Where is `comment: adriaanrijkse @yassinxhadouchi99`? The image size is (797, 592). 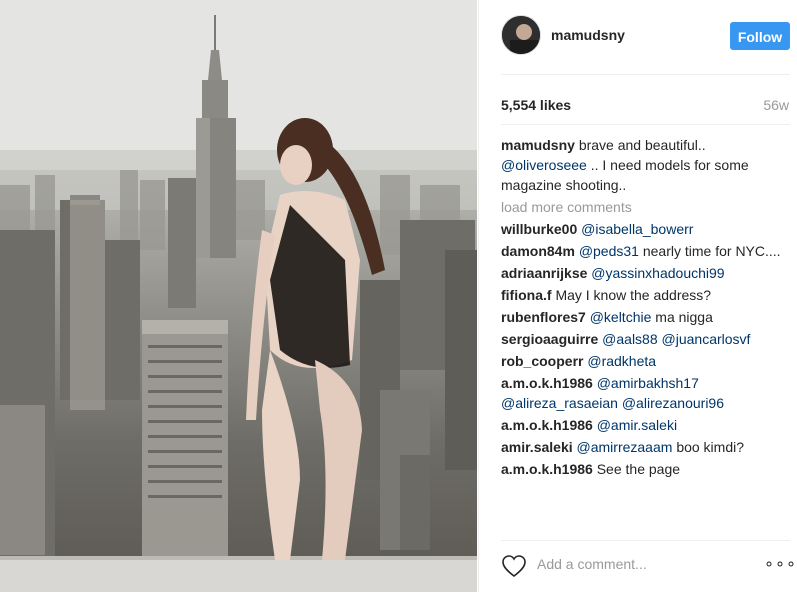
comment: adriaanrijkse @yassinxhadouchi99 is located at coordinates (645, 273).